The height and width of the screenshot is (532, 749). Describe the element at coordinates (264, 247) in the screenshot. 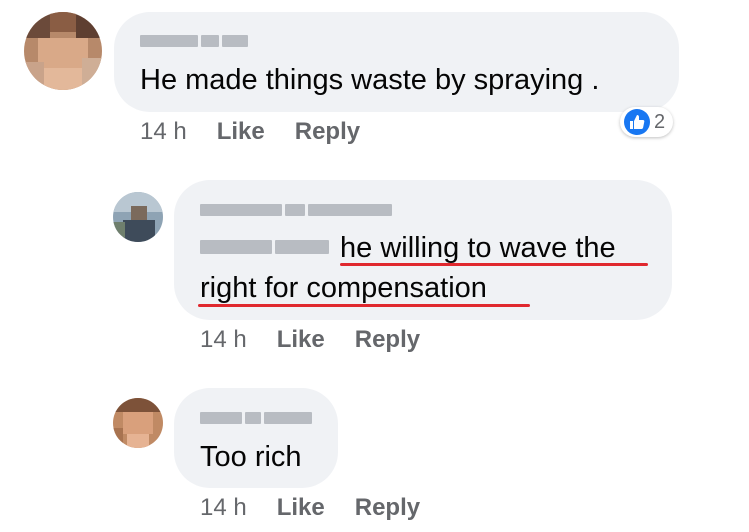

I see `mentioned-user-tag` at that location.